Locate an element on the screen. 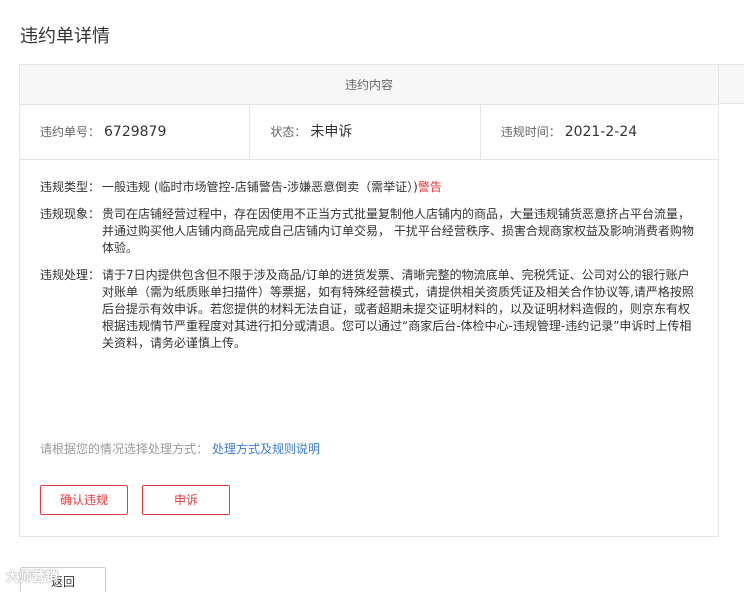 The width and height of the screenshot is (744, 592). order-number-value: 6729879 is located at coordinates (135, 132).